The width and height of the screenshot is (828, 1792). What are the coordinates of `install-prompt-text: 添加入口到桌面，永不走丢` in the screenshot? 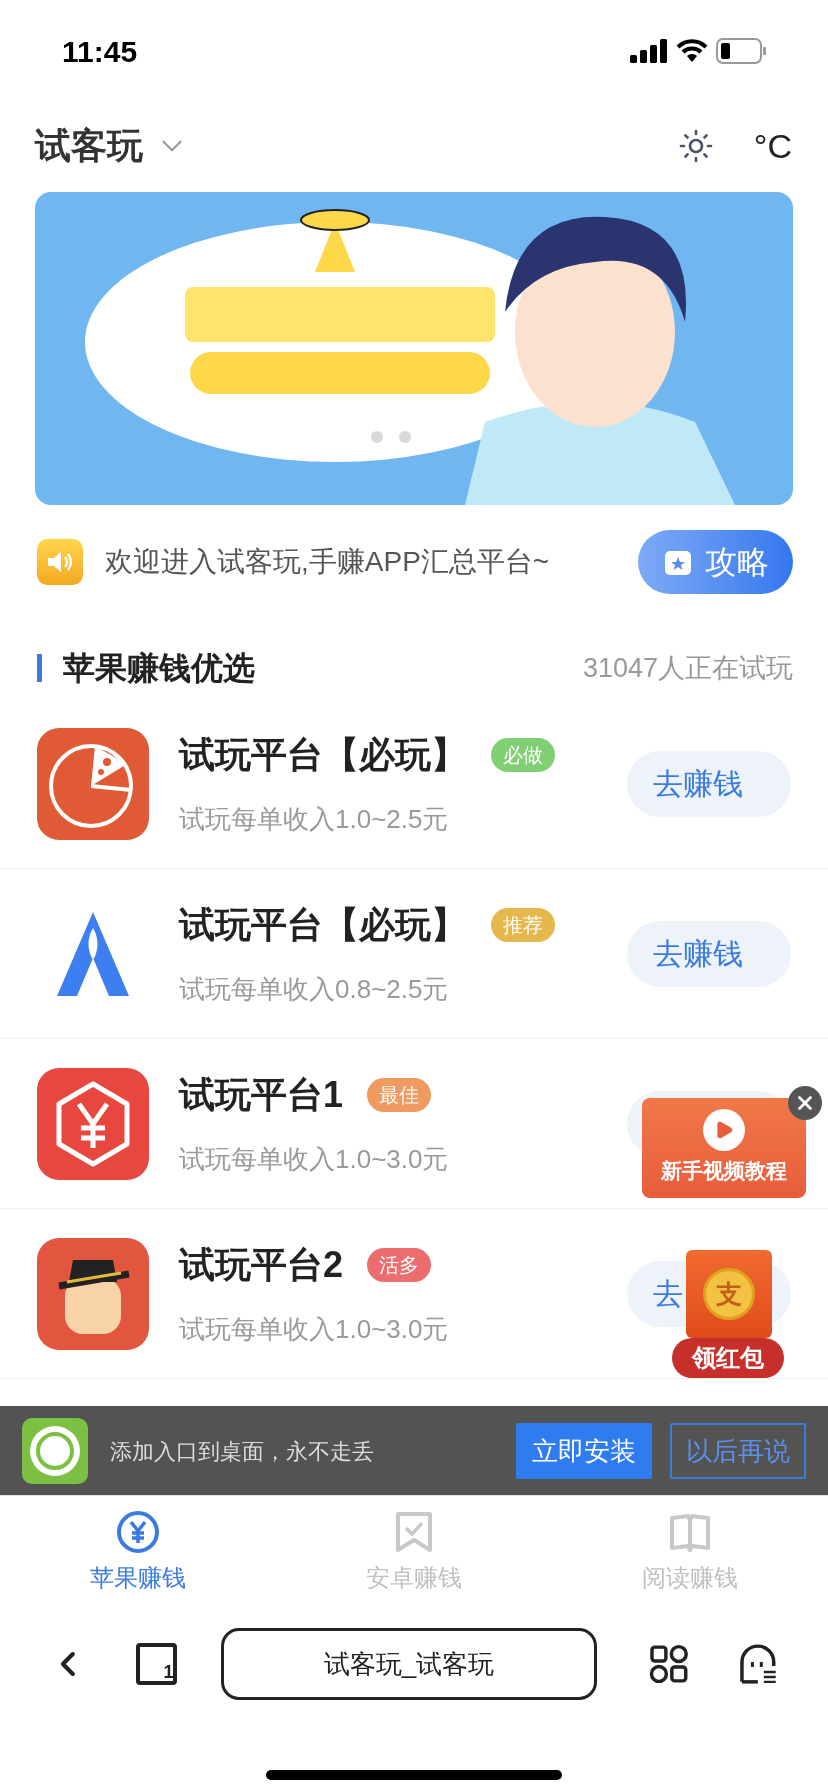 It's located at (242, 1451).